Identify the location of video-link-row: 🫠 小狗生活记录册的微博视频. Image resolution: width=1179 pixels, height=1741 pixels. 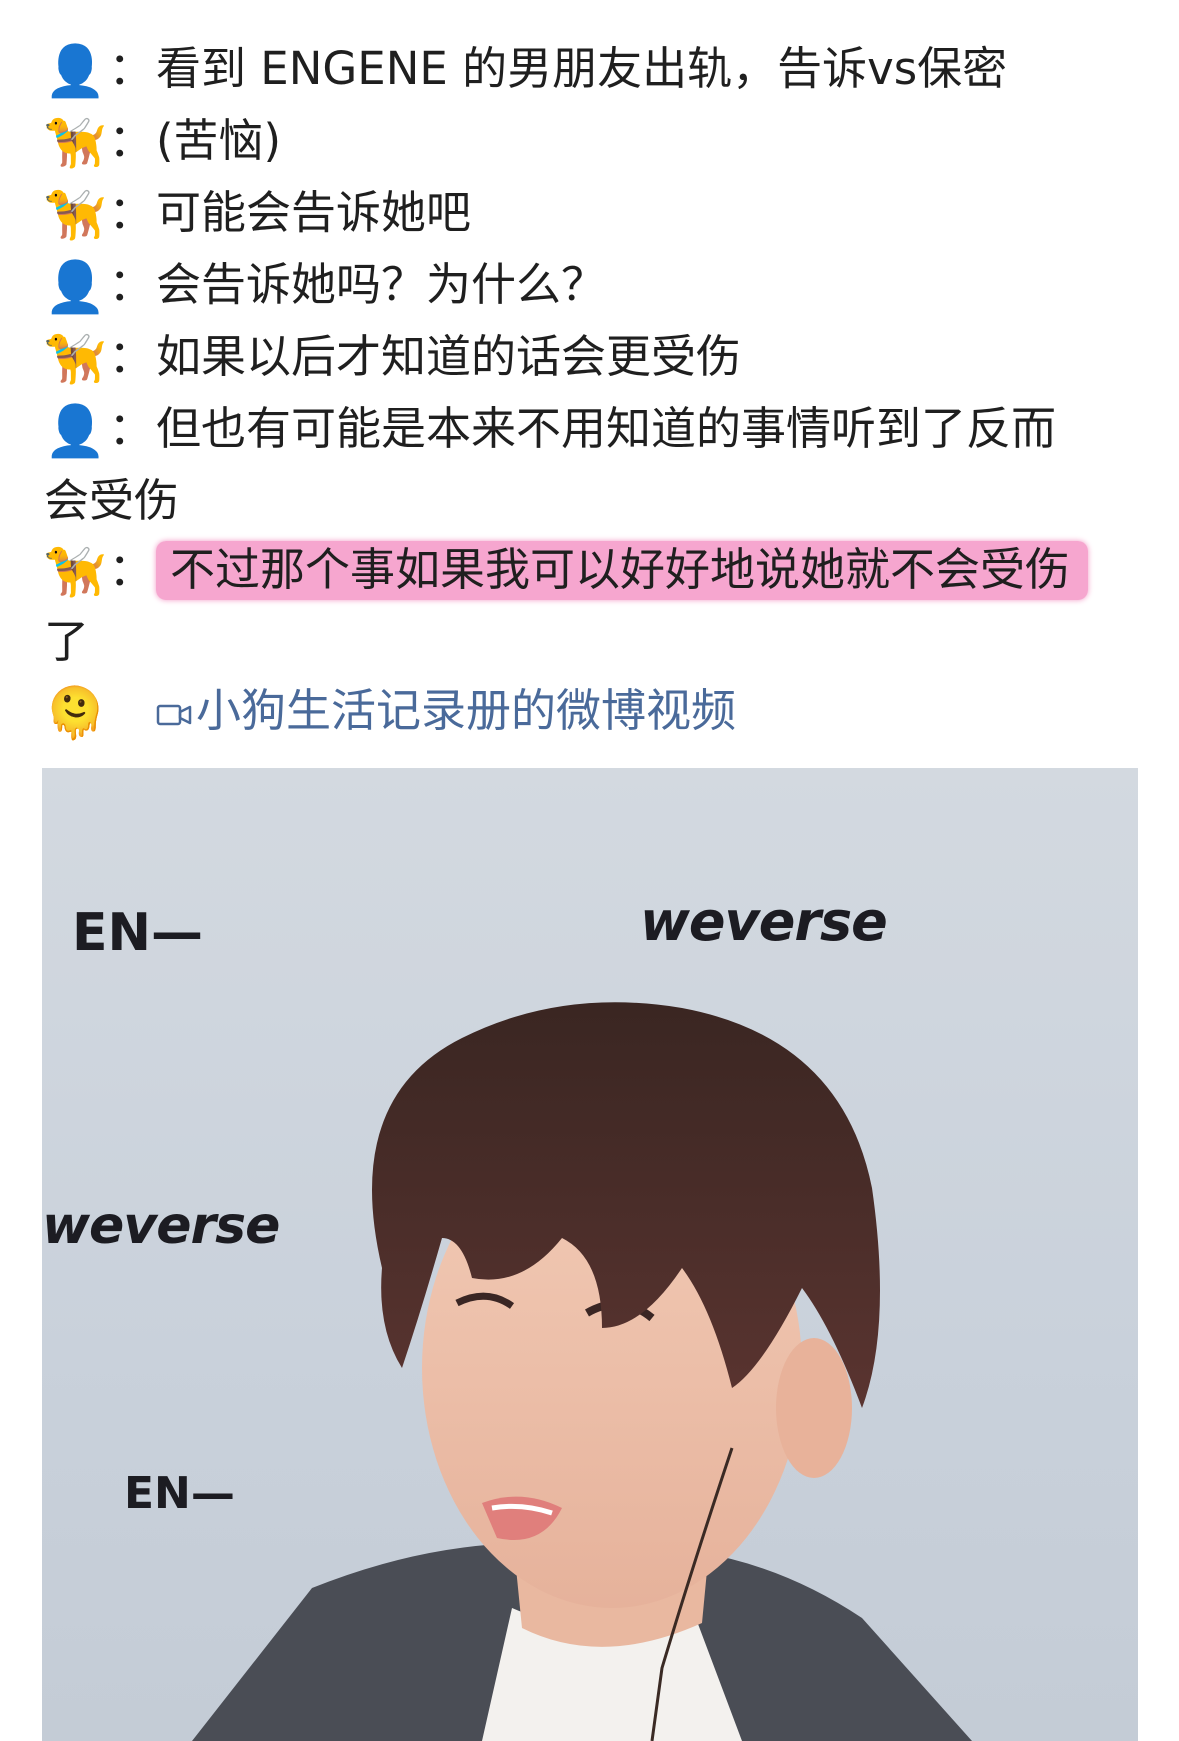
(594, 712).